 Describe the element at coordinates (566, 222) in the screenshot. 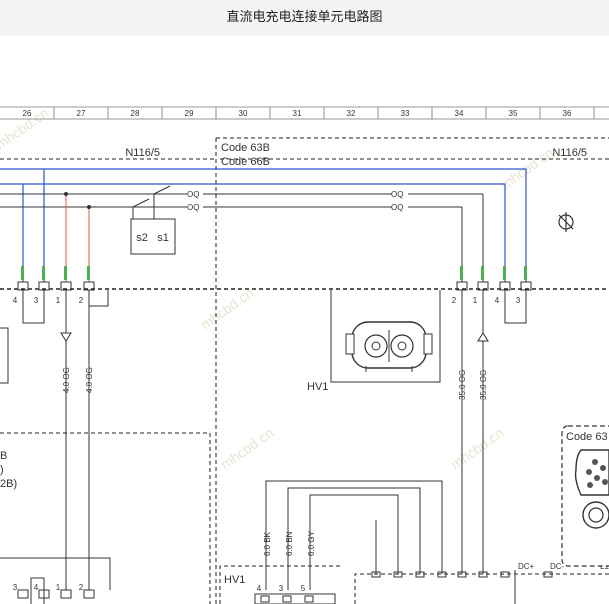

I see `ground-symbol` at that location.